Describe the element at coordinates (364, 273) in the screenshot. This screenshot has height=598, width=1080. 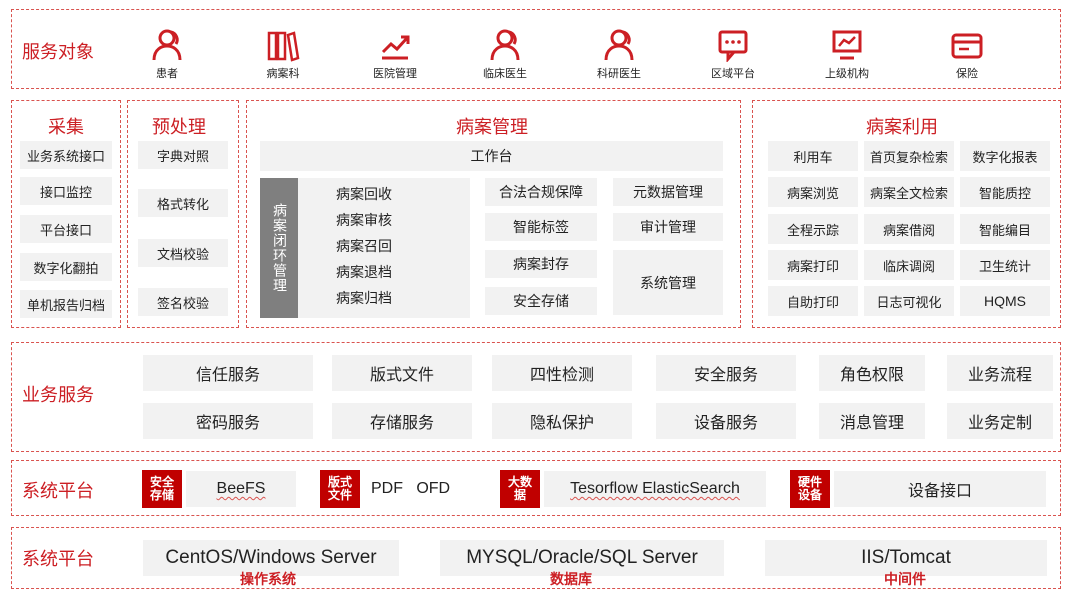
I see `record-loop-item: 病案退档` at that location.